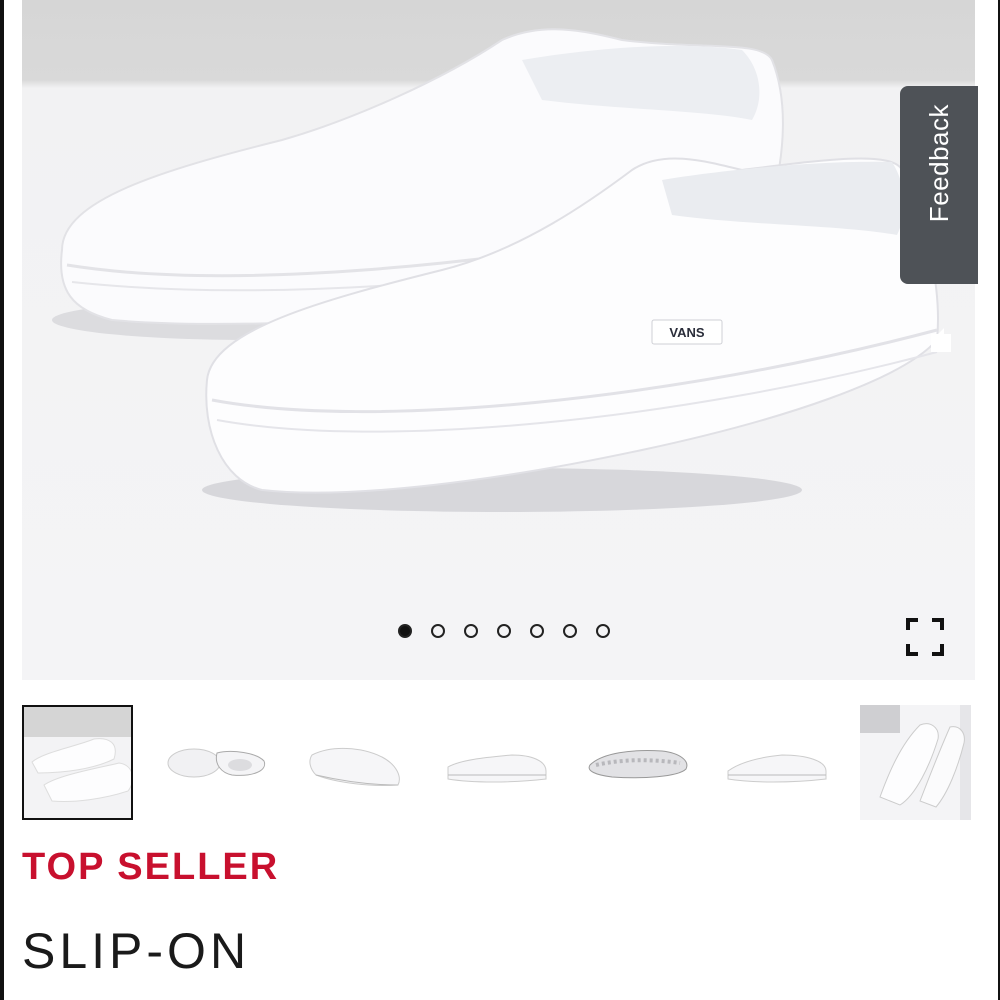 This screenshot has height=1000, width=1000. I want to click on feedback-tab: Feedback, so click(939, 219).